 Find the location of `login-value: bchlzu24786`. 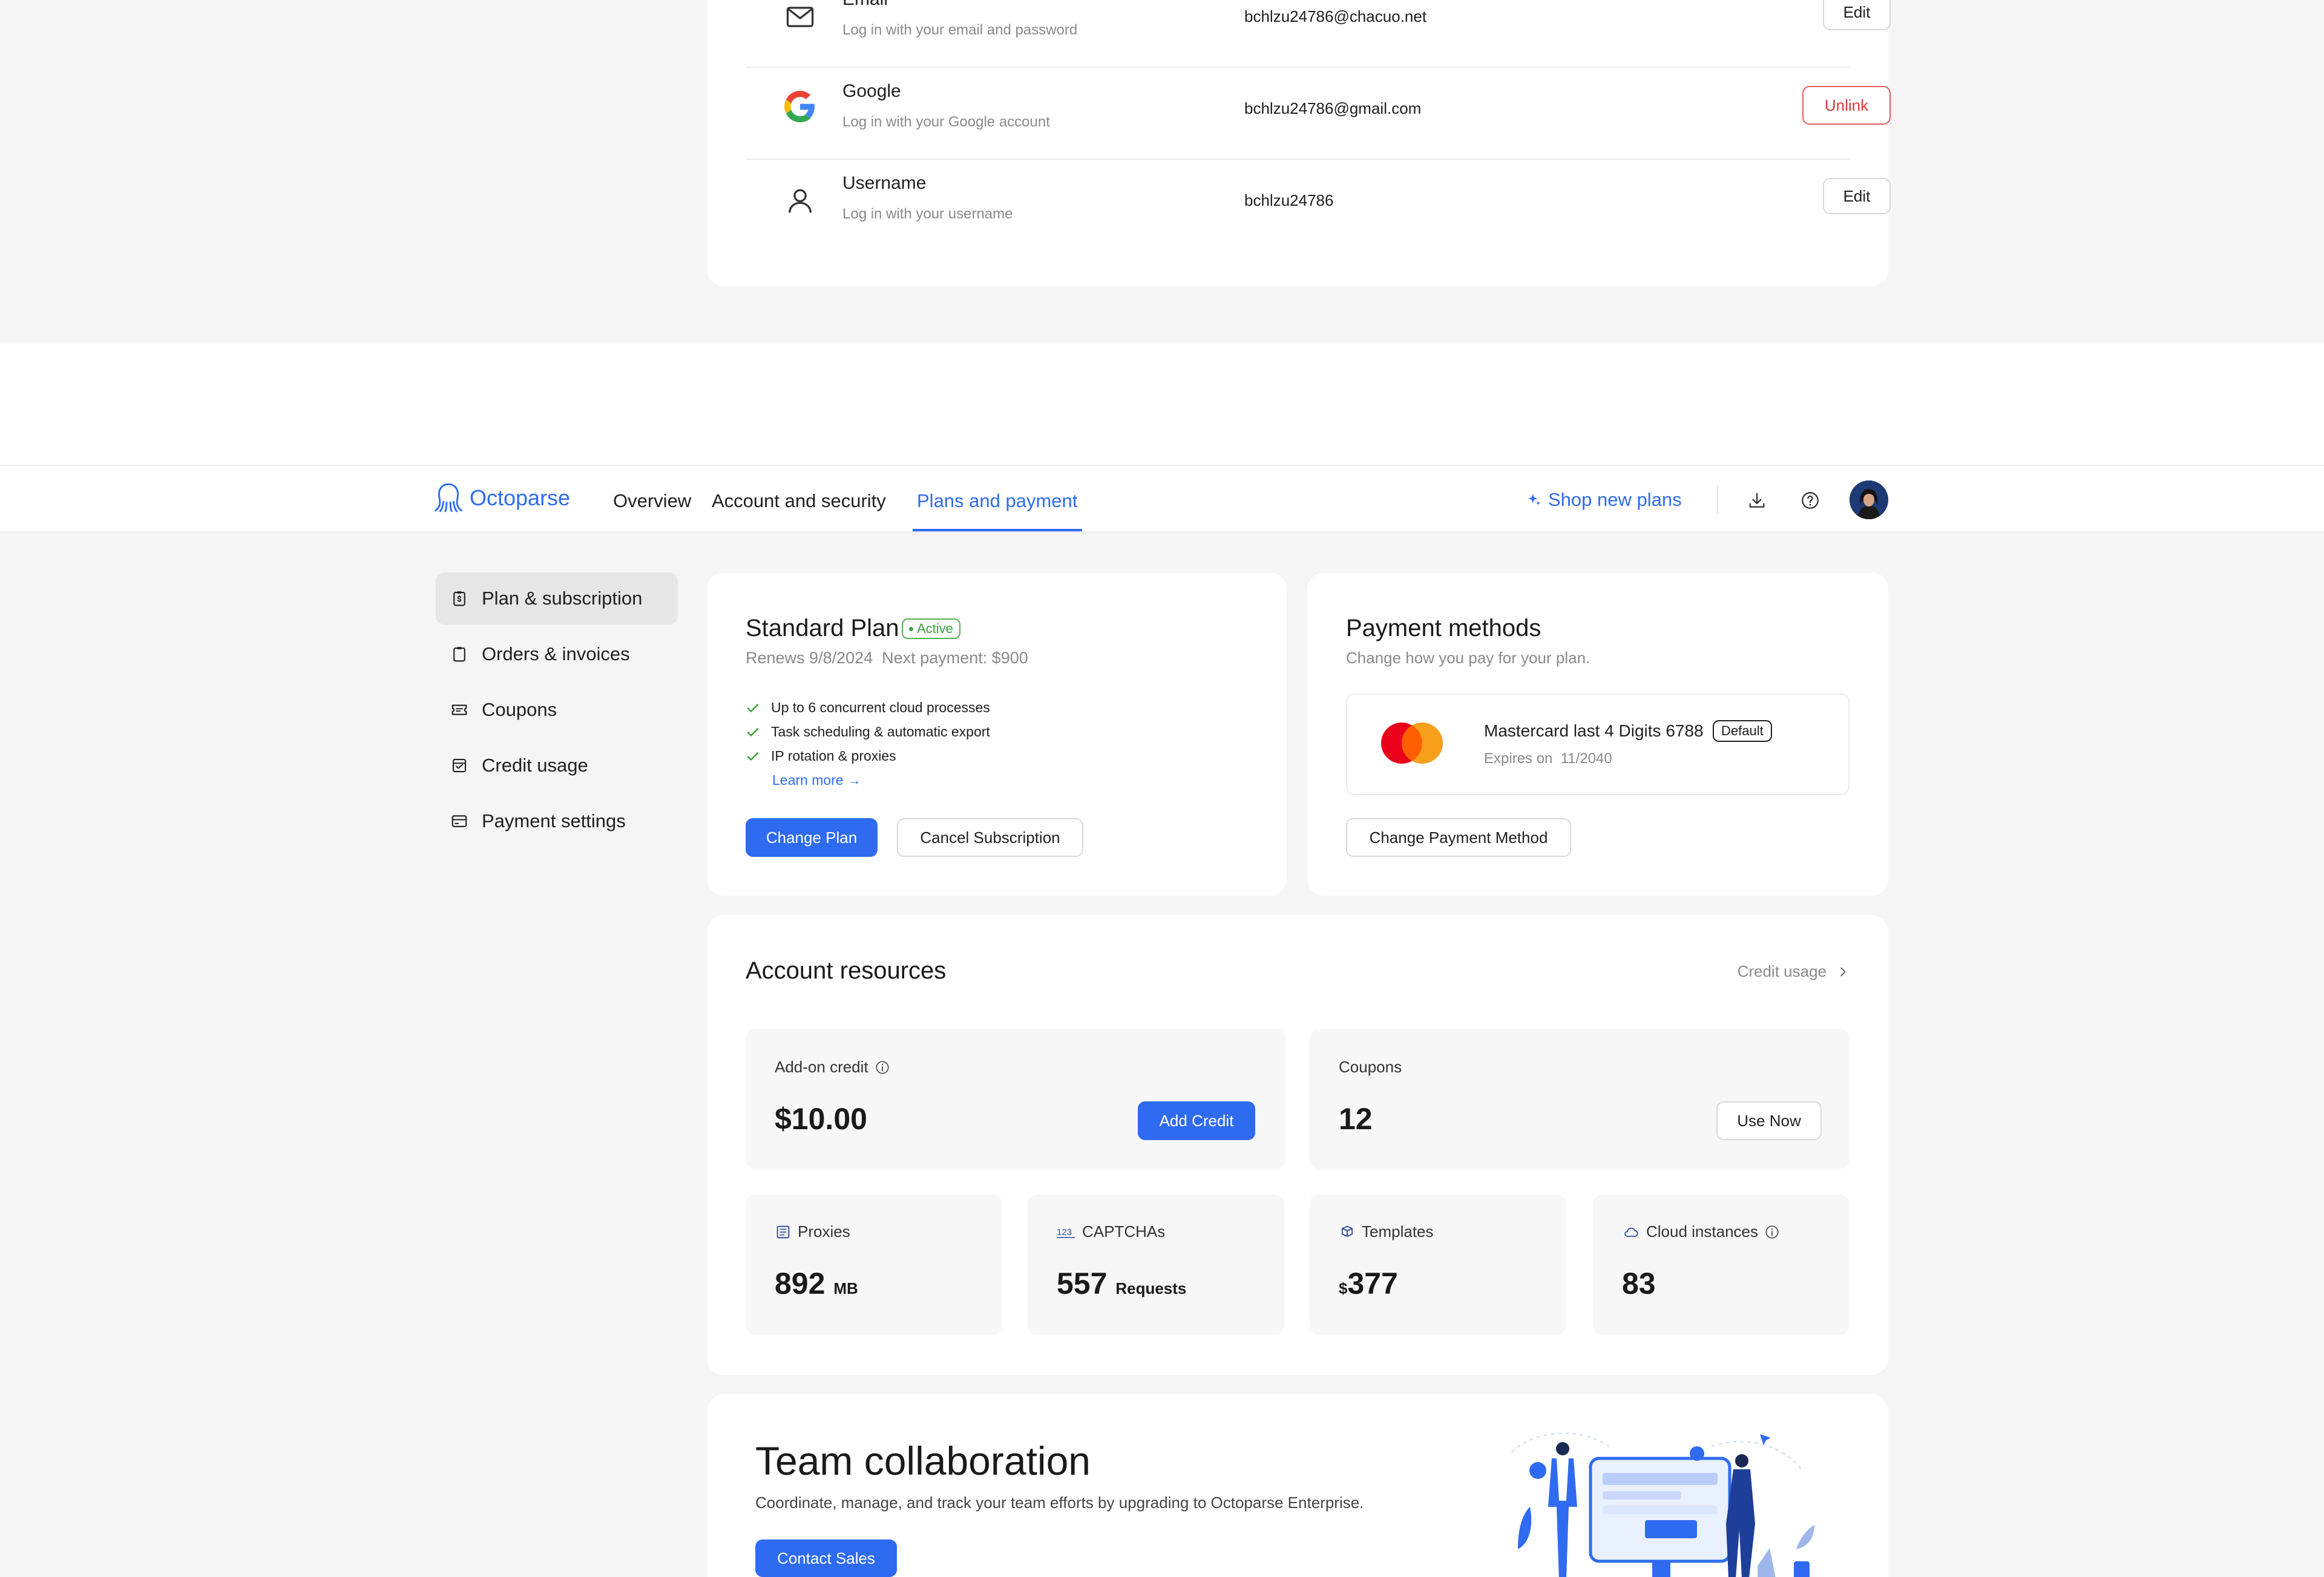

login-value: bchlzu24786 is located at coordinates (1289, 200).